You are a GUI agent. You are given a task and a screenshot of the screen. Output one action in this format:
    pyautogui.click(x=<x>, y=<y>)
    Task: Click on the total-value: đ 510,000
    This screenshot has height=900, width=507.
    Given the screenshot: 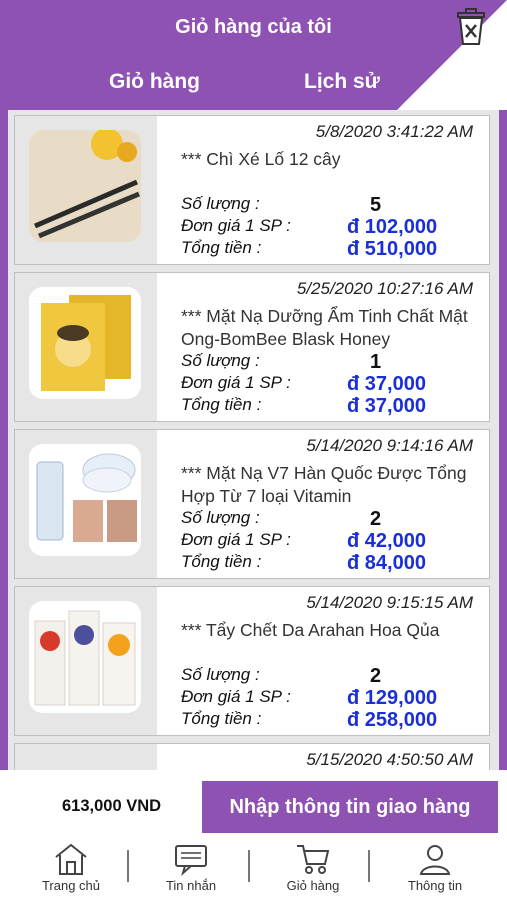 What is the action you would take?
    pyautogui.click(x=392, y=249)
    